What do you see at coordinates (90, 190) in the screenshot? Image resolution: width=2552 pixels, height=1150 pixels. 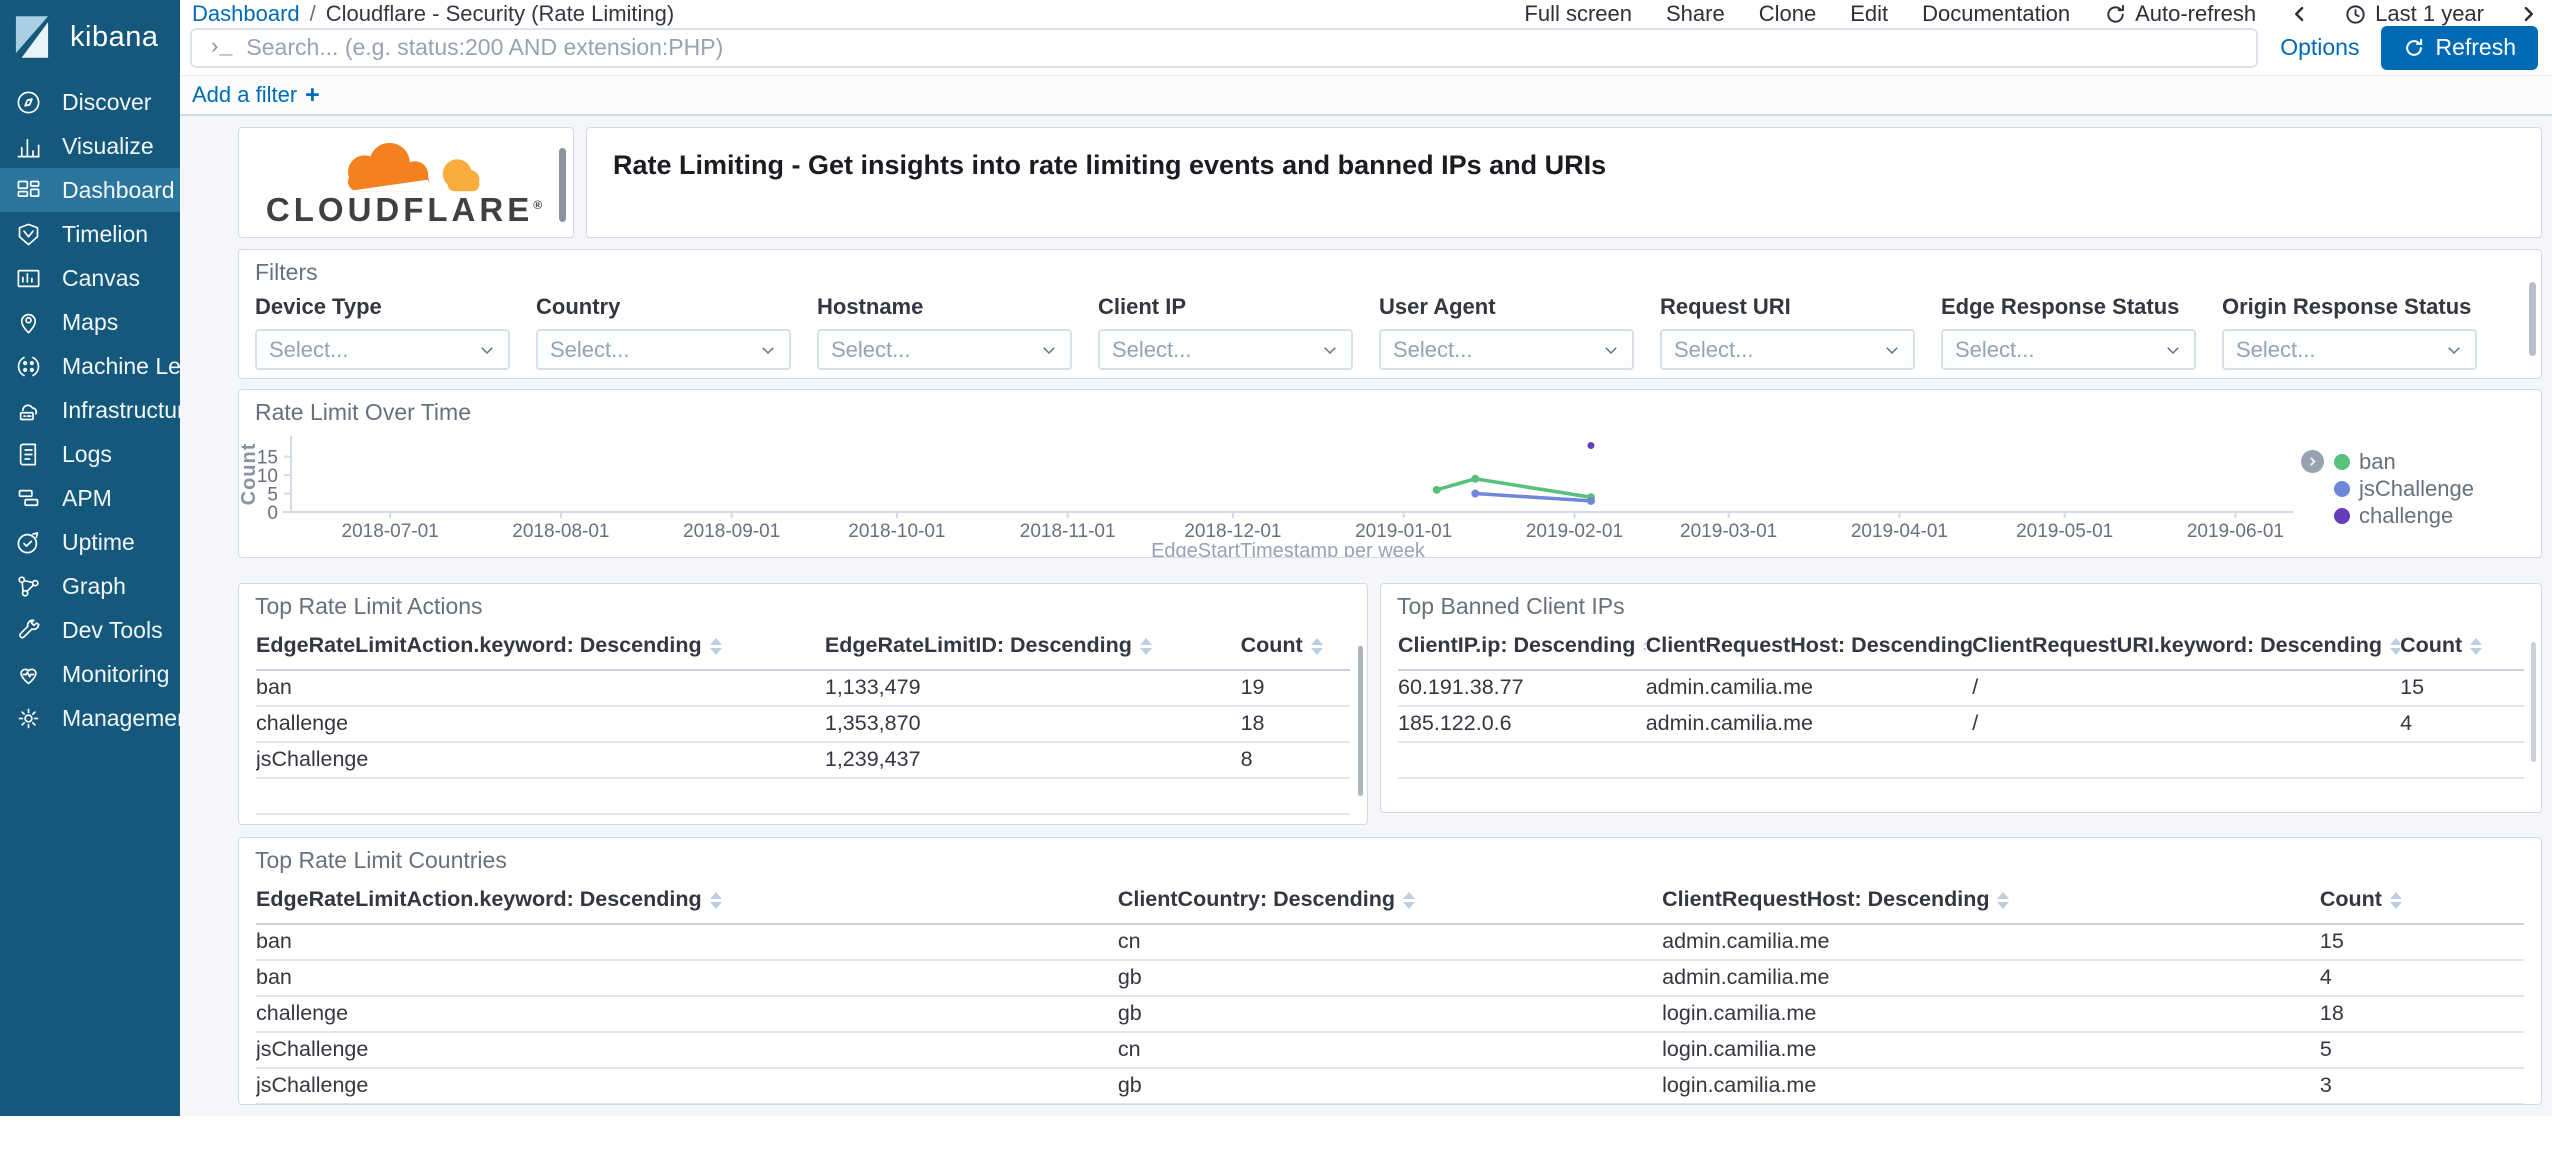 I see `sidebar-item-dashboard: Dashboard` at bounding box center [90, 190].